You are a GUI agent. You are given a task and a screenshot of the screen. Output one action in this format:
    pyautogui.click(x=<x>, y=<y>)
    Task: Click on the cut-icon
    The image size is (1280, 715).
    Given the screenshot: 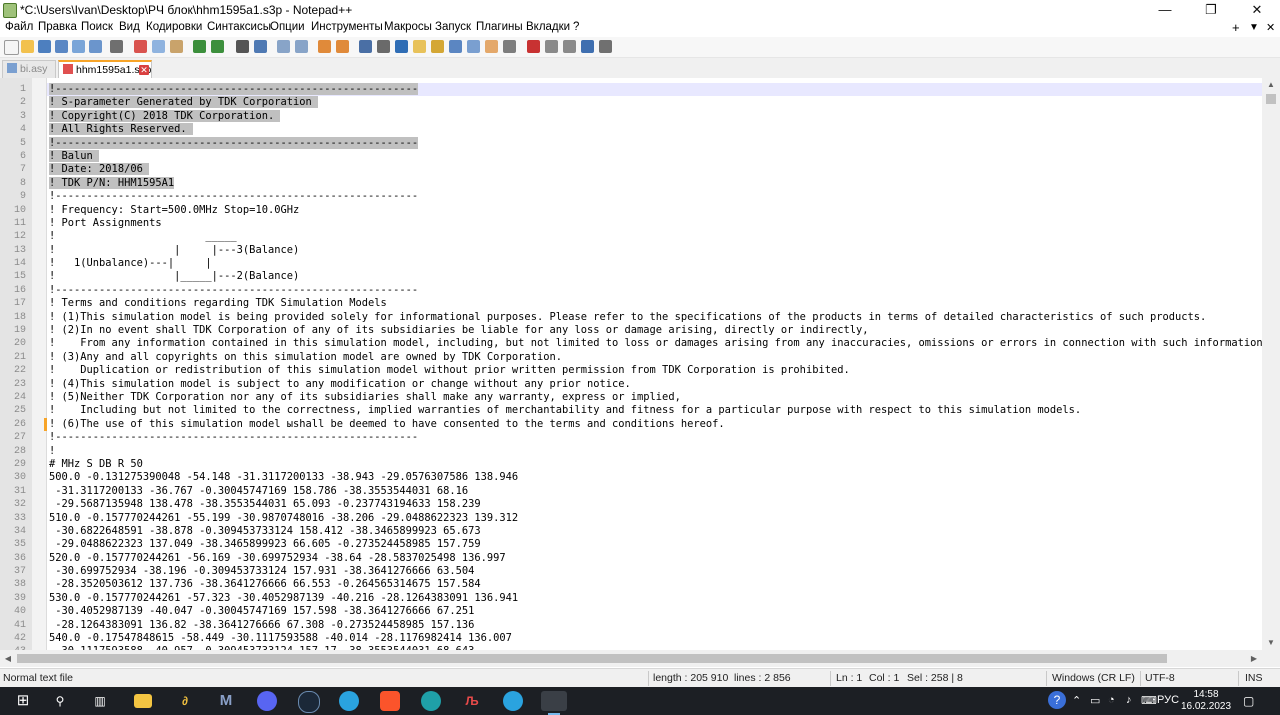 What is the action you would take?
    pyautogui.click(x=140, y=46)
    